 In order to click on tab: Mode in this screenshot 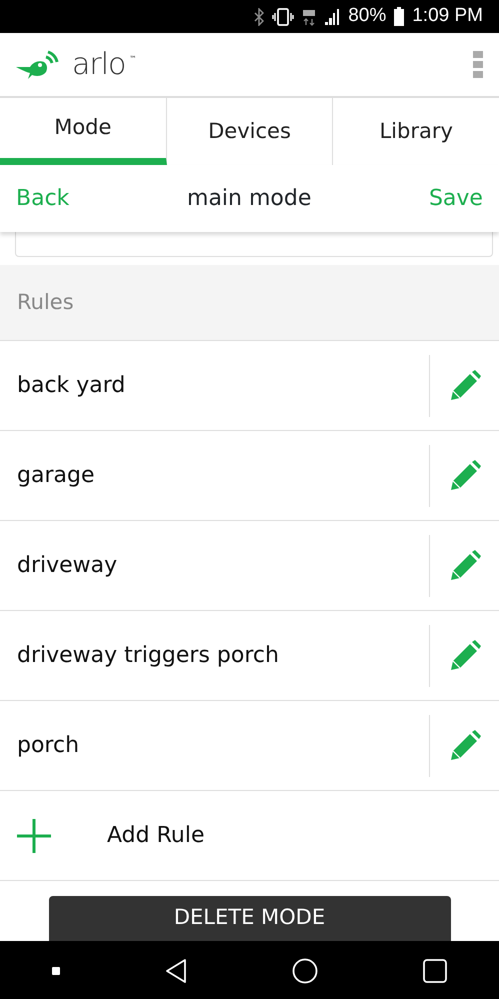, I will do `click(83, 131)`.